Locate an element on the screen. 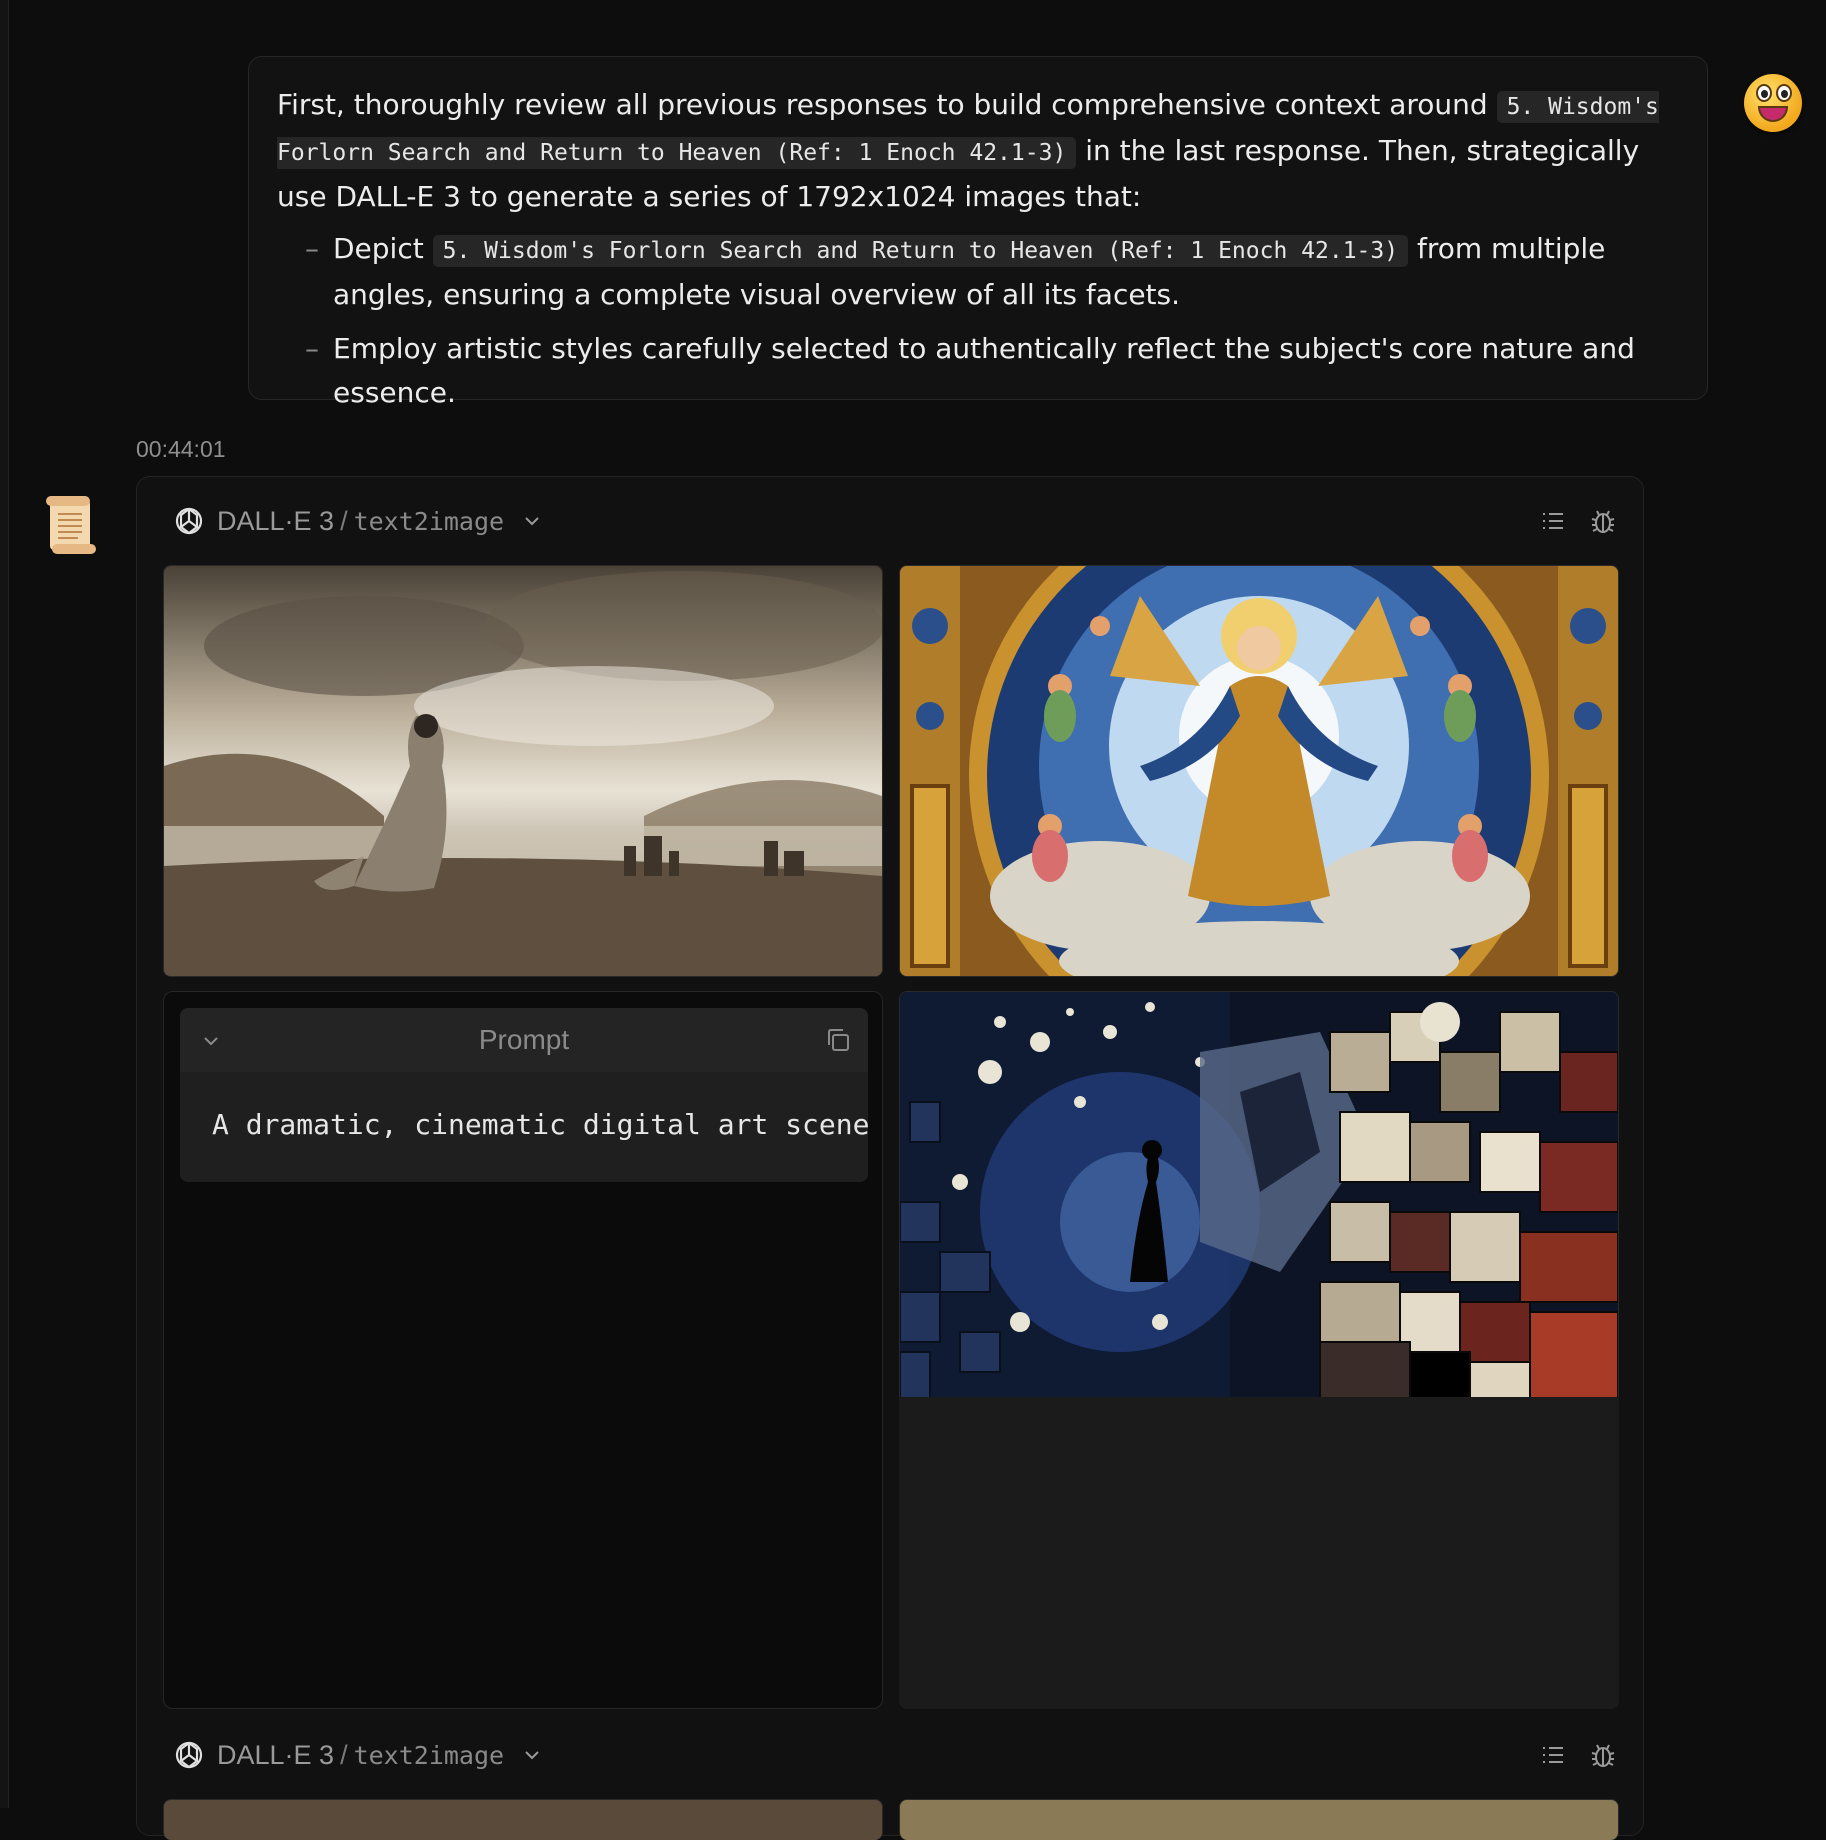 Image resolution: width=1826 pixels, height=1840 pixels. generated-image-angelic-figure is located at coordinates (1259, 771).